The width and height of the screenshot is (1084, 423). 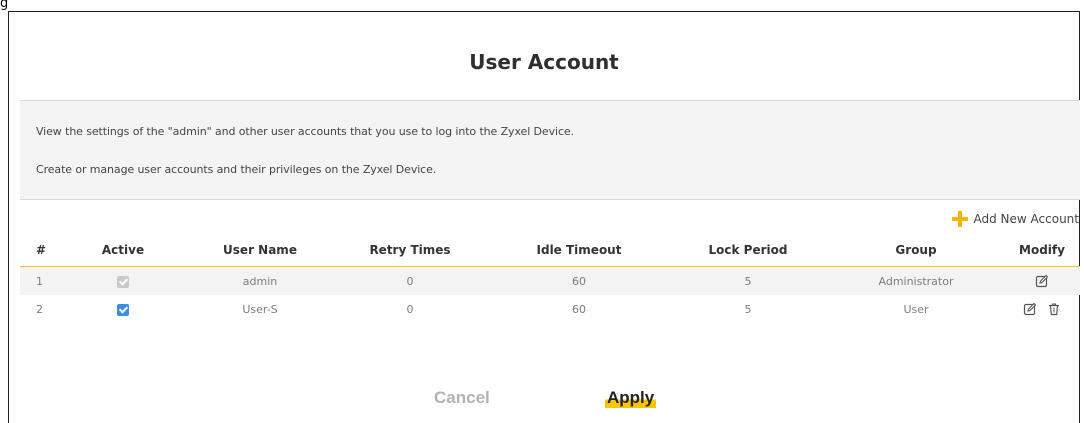 What do you see at coordinates (544, 62) in the screenshot?
I see `page-title: User Account` at bounding box center [544, 62].